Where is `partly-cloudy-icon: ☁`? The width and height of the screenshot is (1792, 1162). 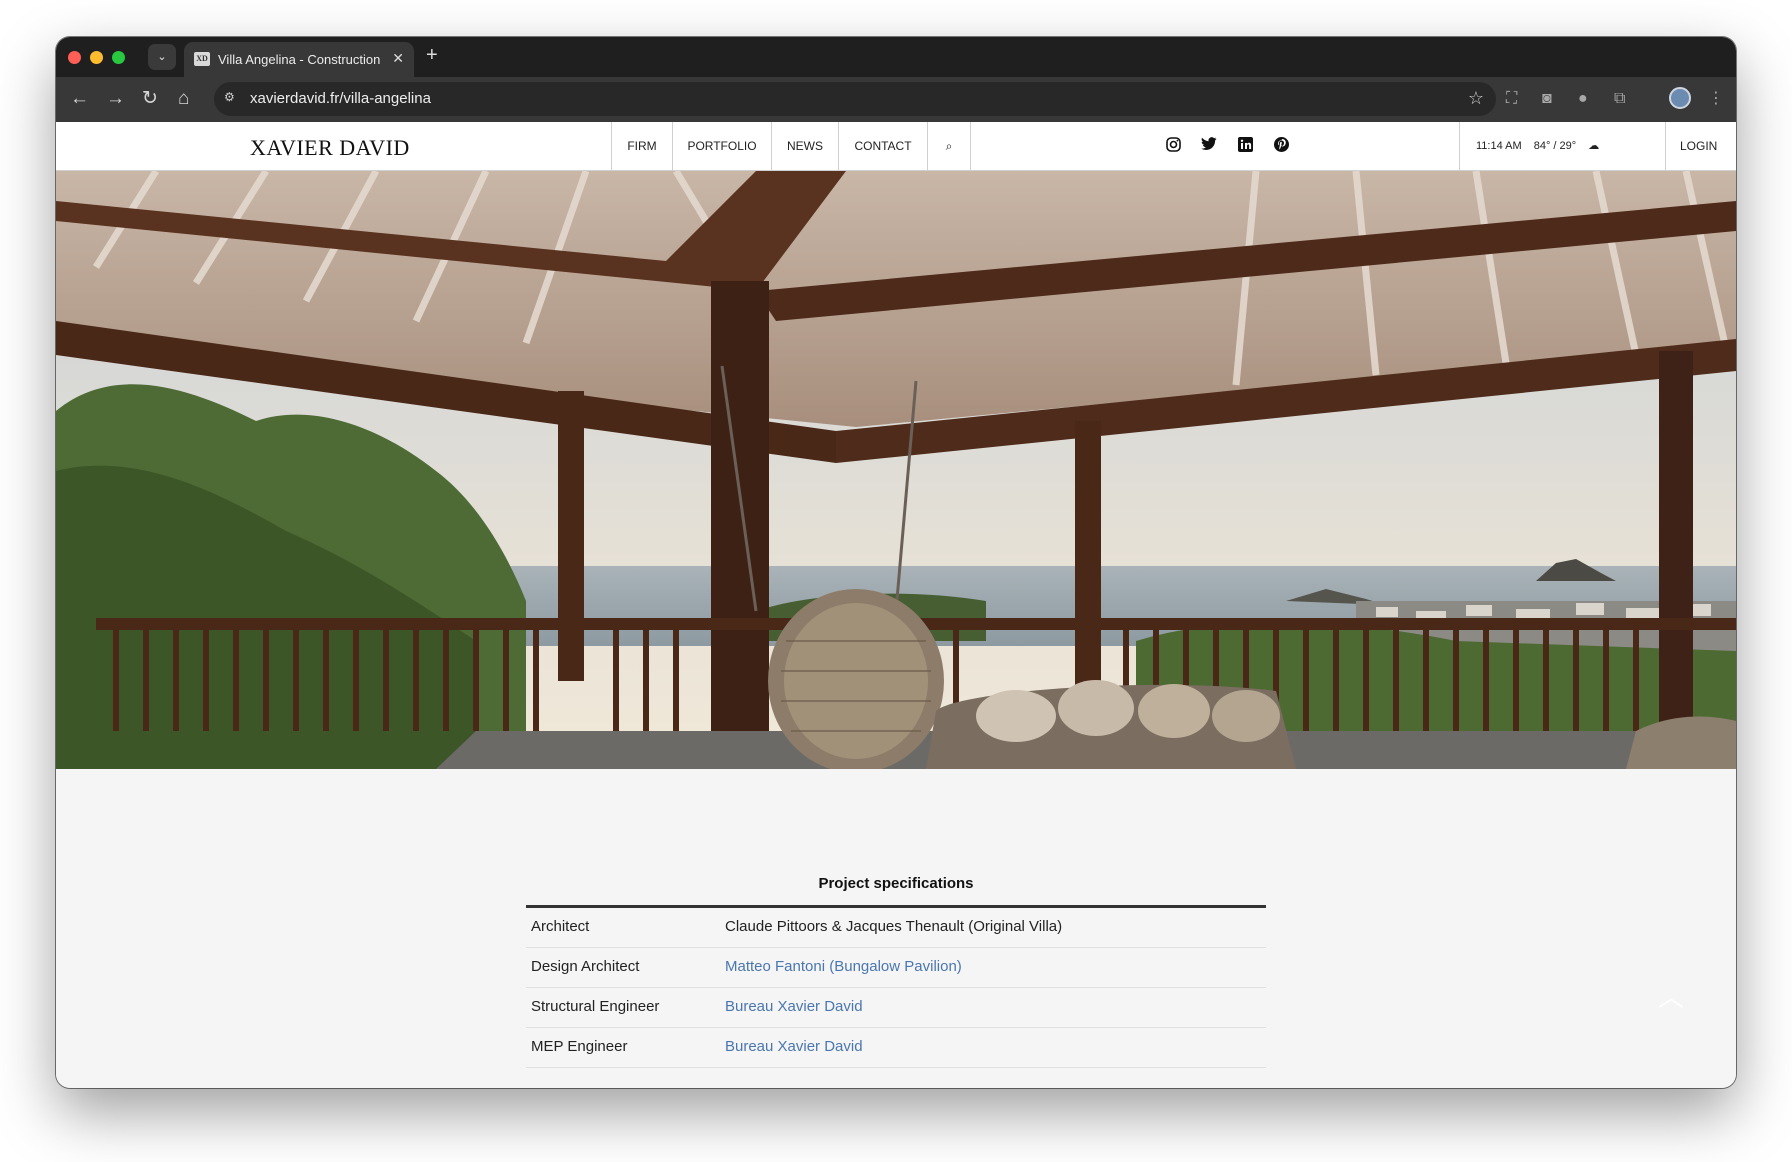 partly-cloudy-icon: ☁ is located at coordinates (1594, 146).